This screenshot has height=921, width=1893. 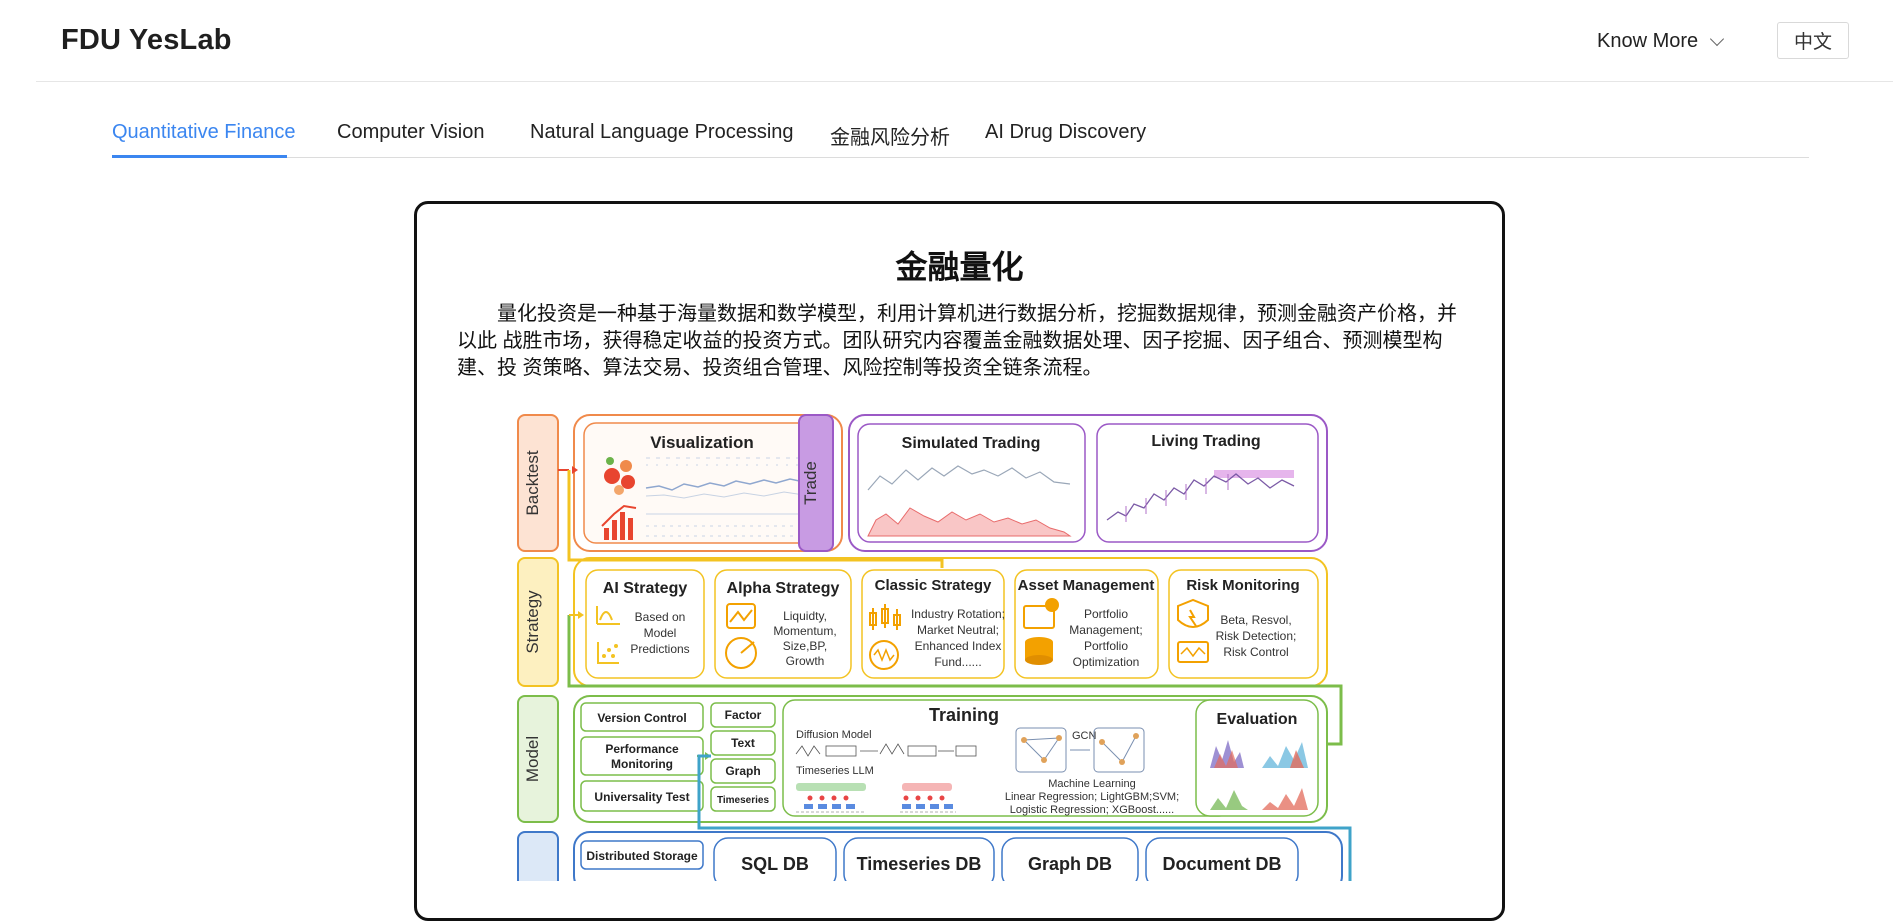 I want to click on graph-db-label: Graph DB, so click(x=1070, y=864).